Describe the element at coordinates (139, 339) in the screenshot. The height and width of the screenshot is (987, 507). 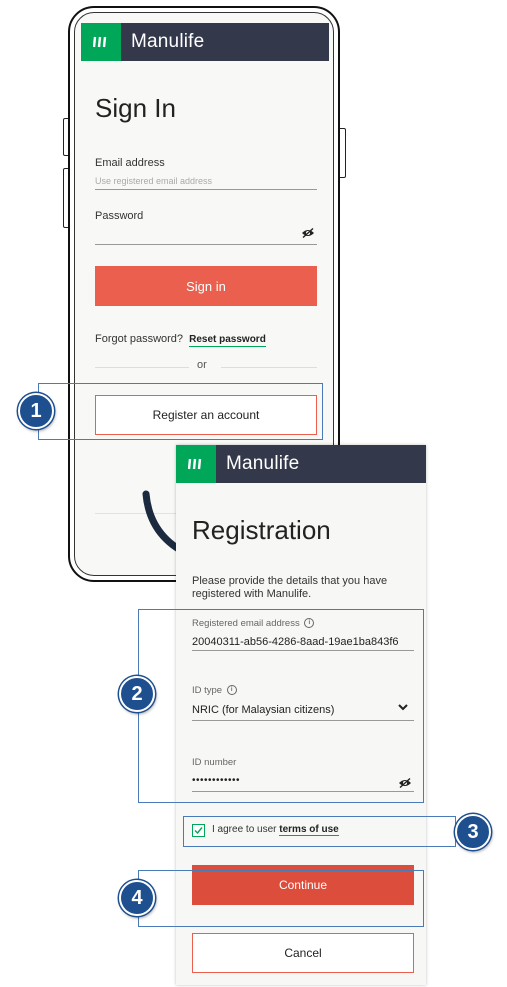
I see `forgot-password-text: Forgot password?` at that location.